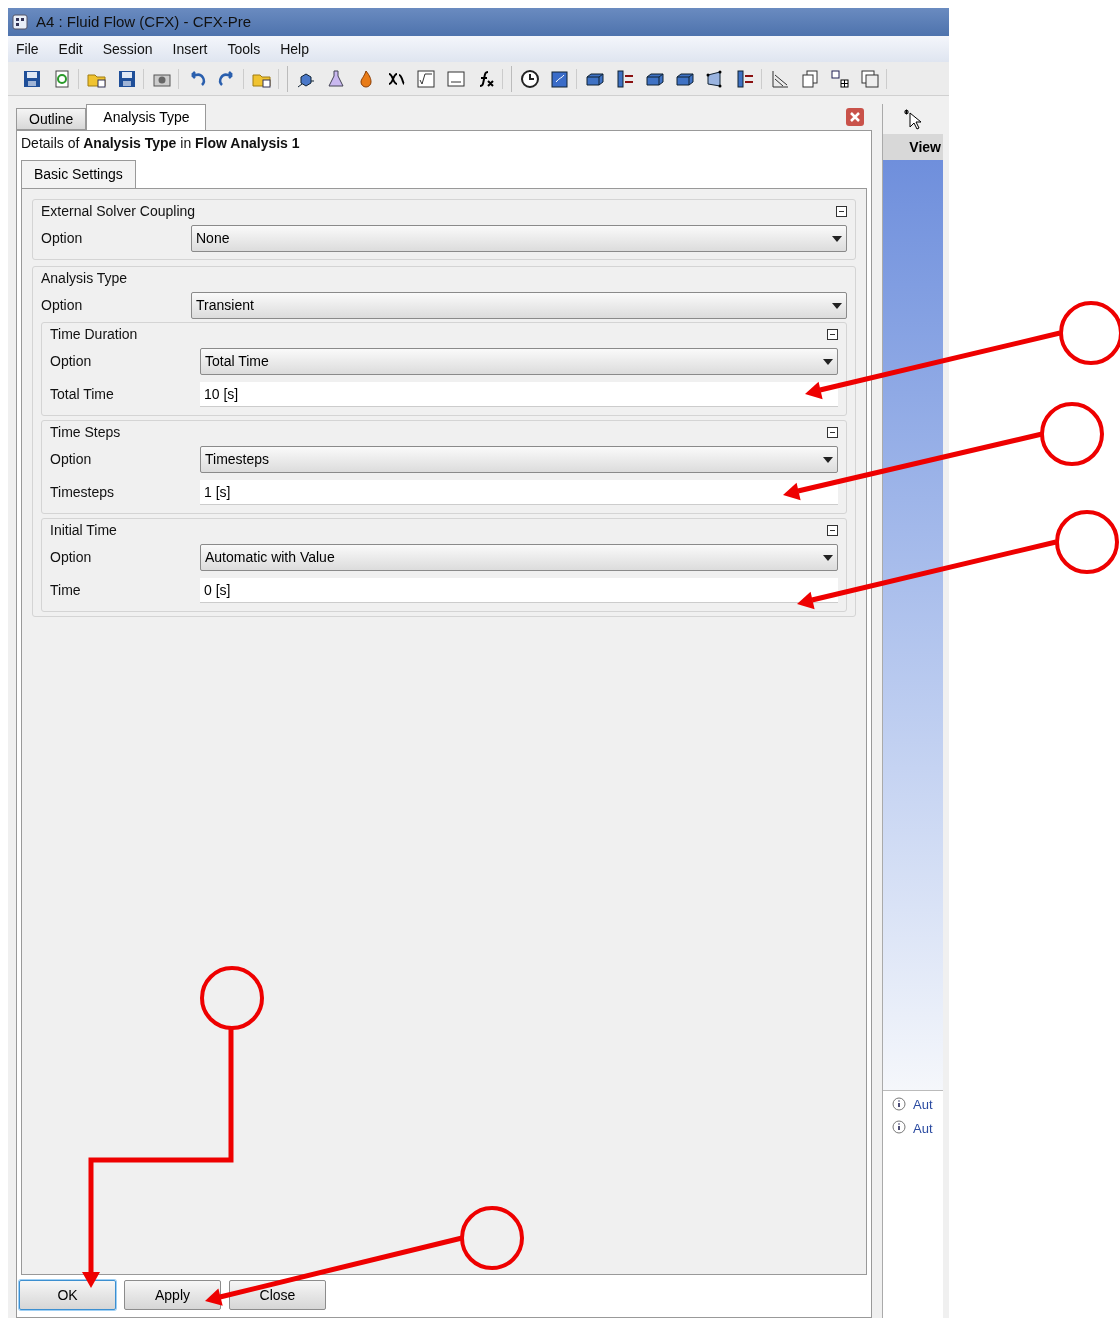 The height and width of the screenshot is (1318, 1120). Describe the element at coordinates (20, 22) in the screenshot. I see `app-icon` at that location.